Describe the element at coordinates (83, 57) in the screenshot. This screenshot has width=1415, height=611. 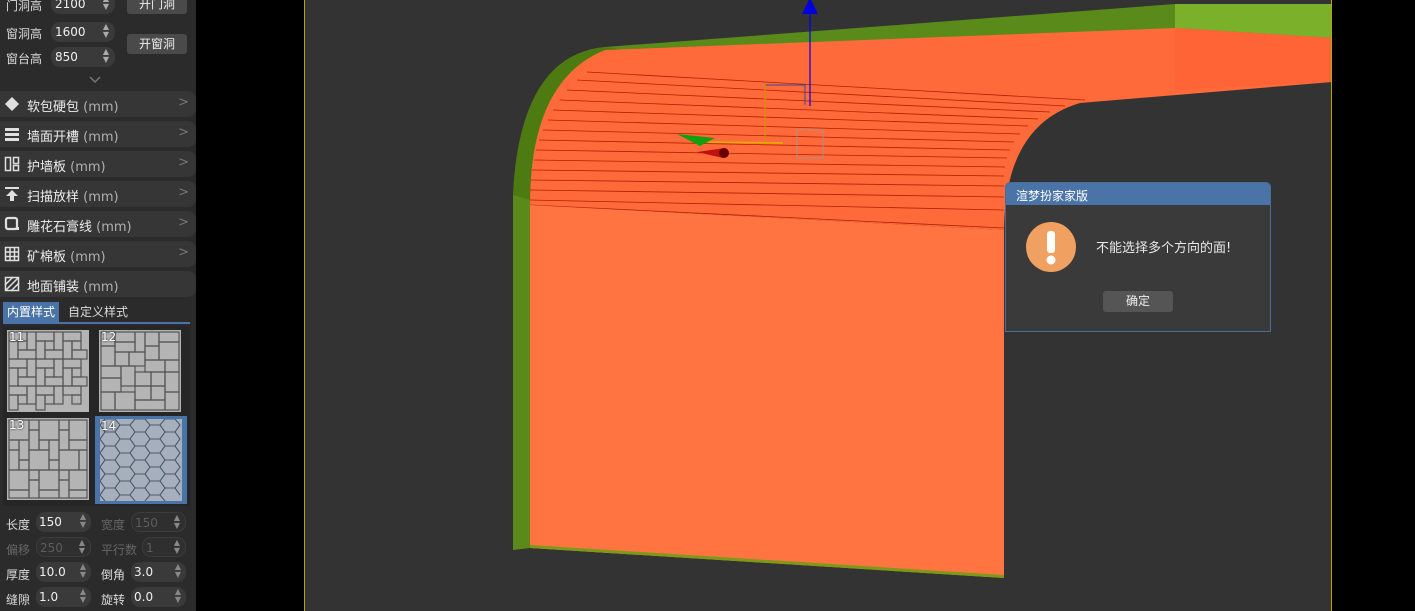
I see `sill-height-spinbox: 850 ▲ ▼` at that location.